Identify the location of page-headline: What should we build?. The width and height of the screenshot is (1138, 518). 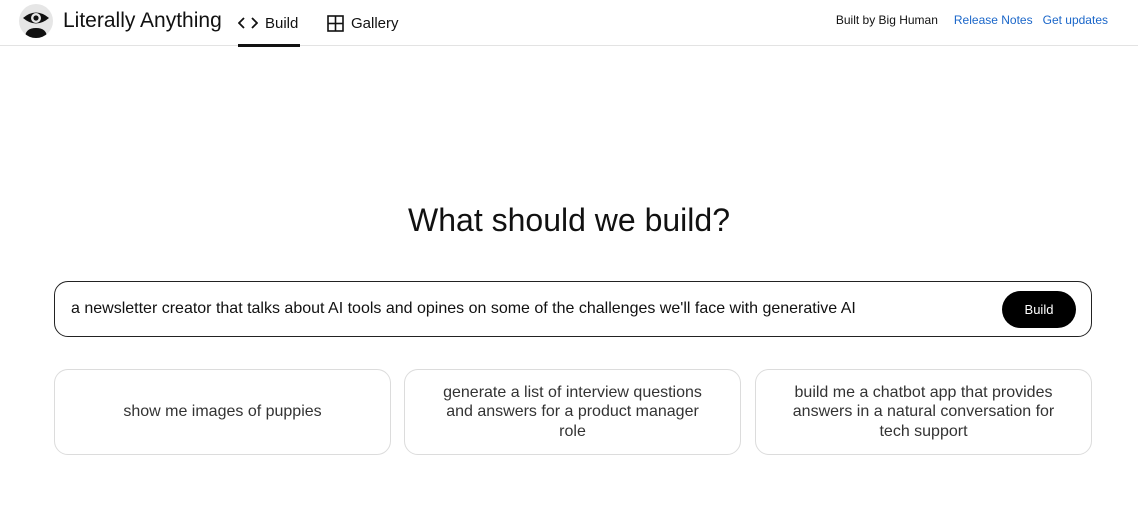
(569, 220).